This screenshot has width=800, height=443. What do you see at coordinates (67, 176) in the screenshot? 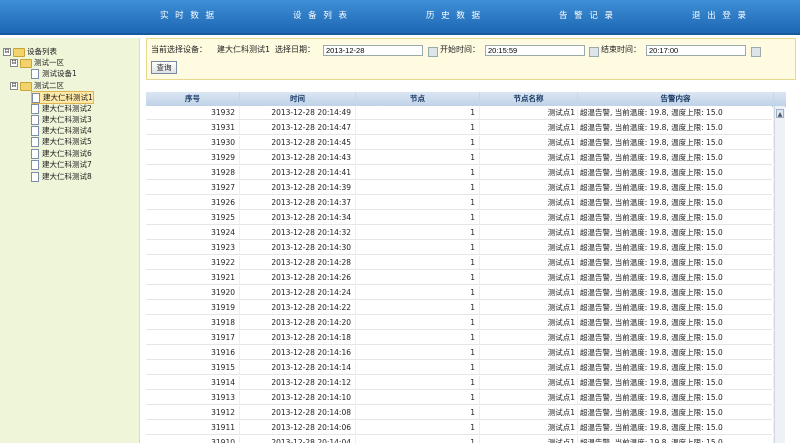
I see `tree-device-label: 建大仁科测试8` at bounding box center [67, 176].